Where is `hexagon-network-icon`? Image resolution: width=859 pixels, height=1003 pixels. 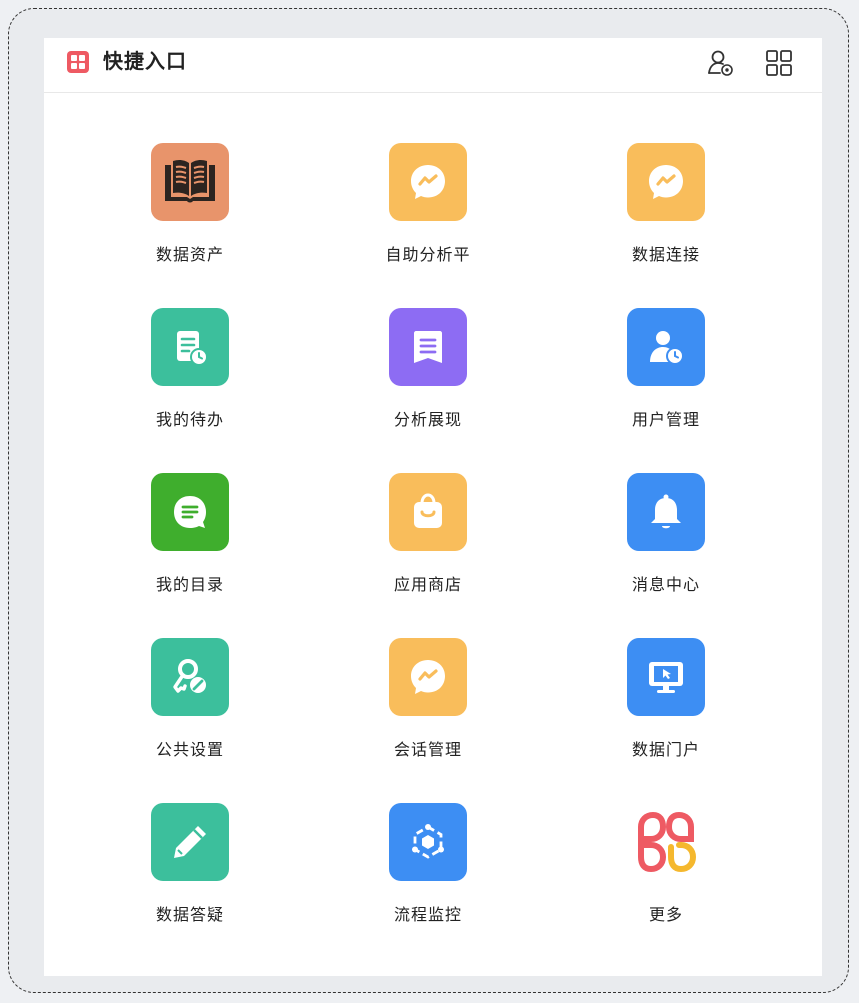 hexagon-network-icon is located at coordinates (428, 842).